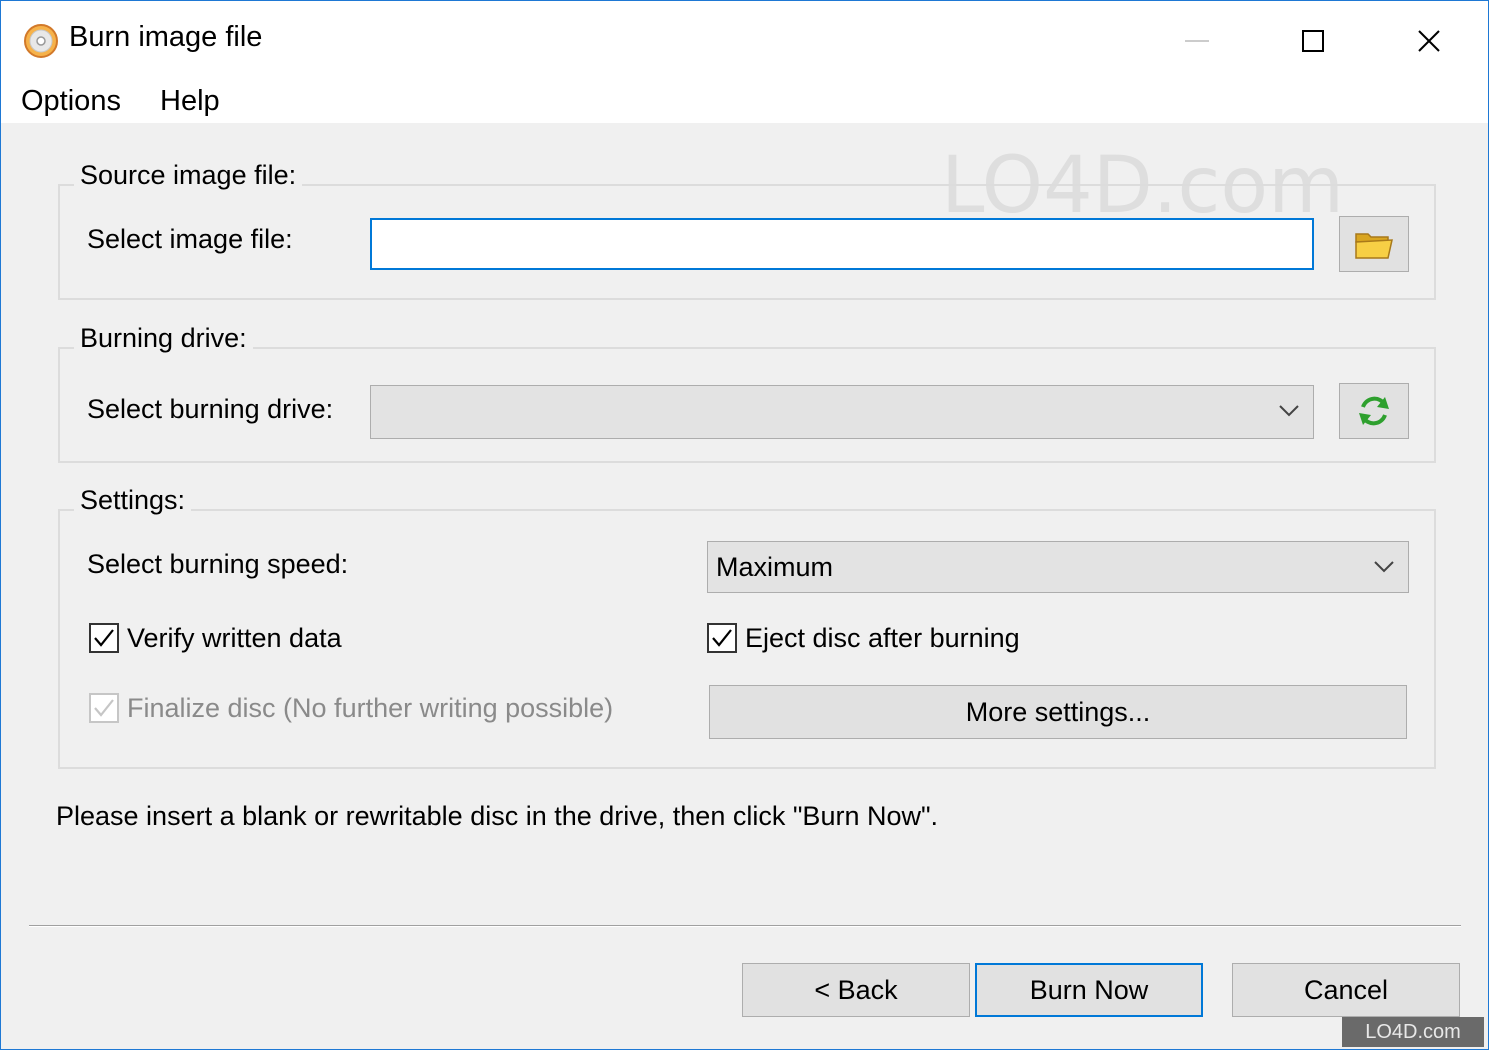  Describe the element at coordinates (842, 412) in the screenshot. I see `drive-select` at that location.